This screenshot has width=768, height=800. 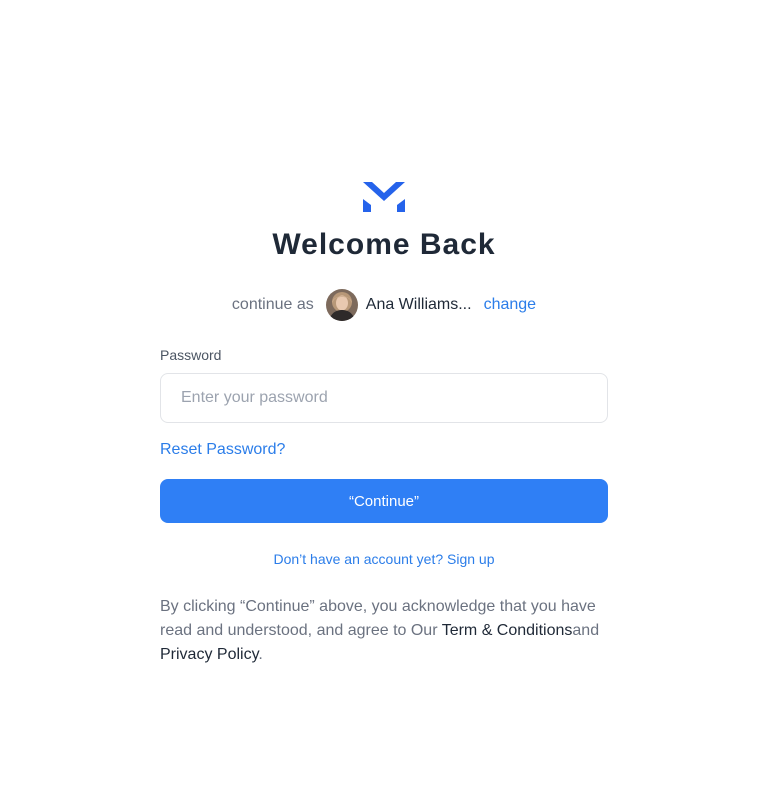 I want to click on page-title: Welcome Back, so click(x=384, y=244).